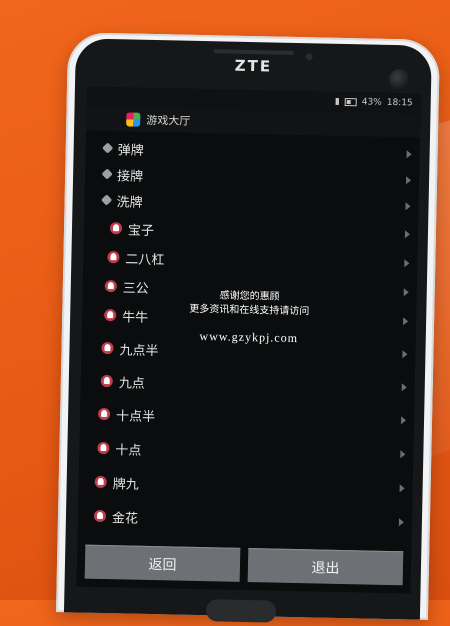 This screenshot has height=626, width=450. What do you see at coordinates (337, 101) in the screenshot?
I see `signal-icon: ▮` at bounding box center [337, 101].